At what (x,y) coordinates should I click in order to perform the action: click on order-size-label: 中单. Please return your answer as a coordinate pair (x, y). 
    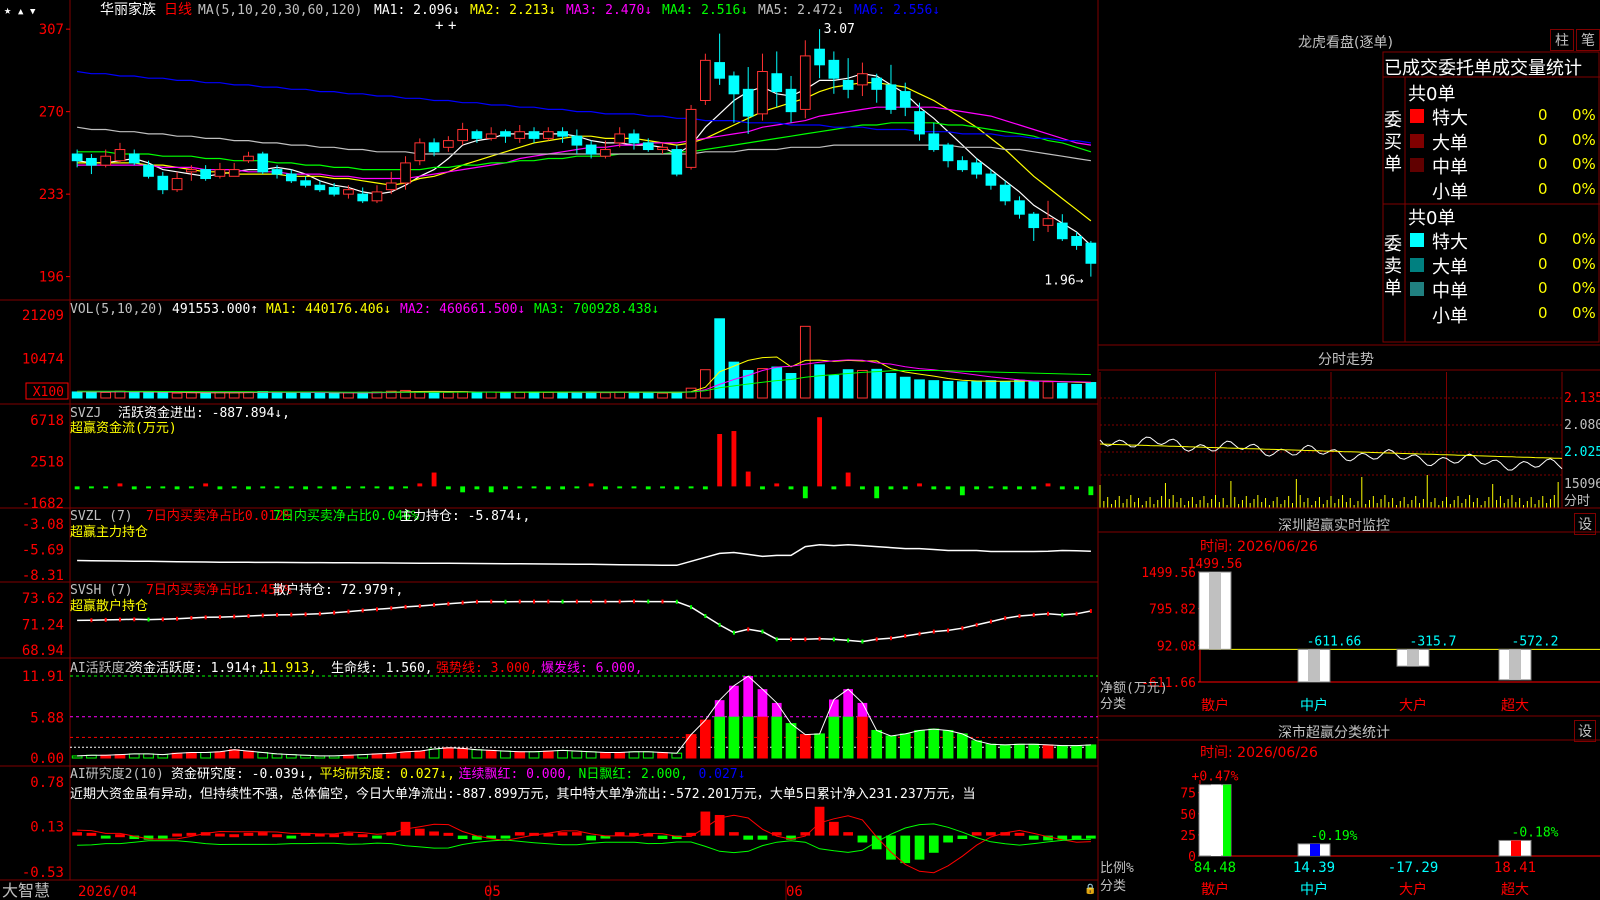
    Looking at the image, I should click on (1450, 291).